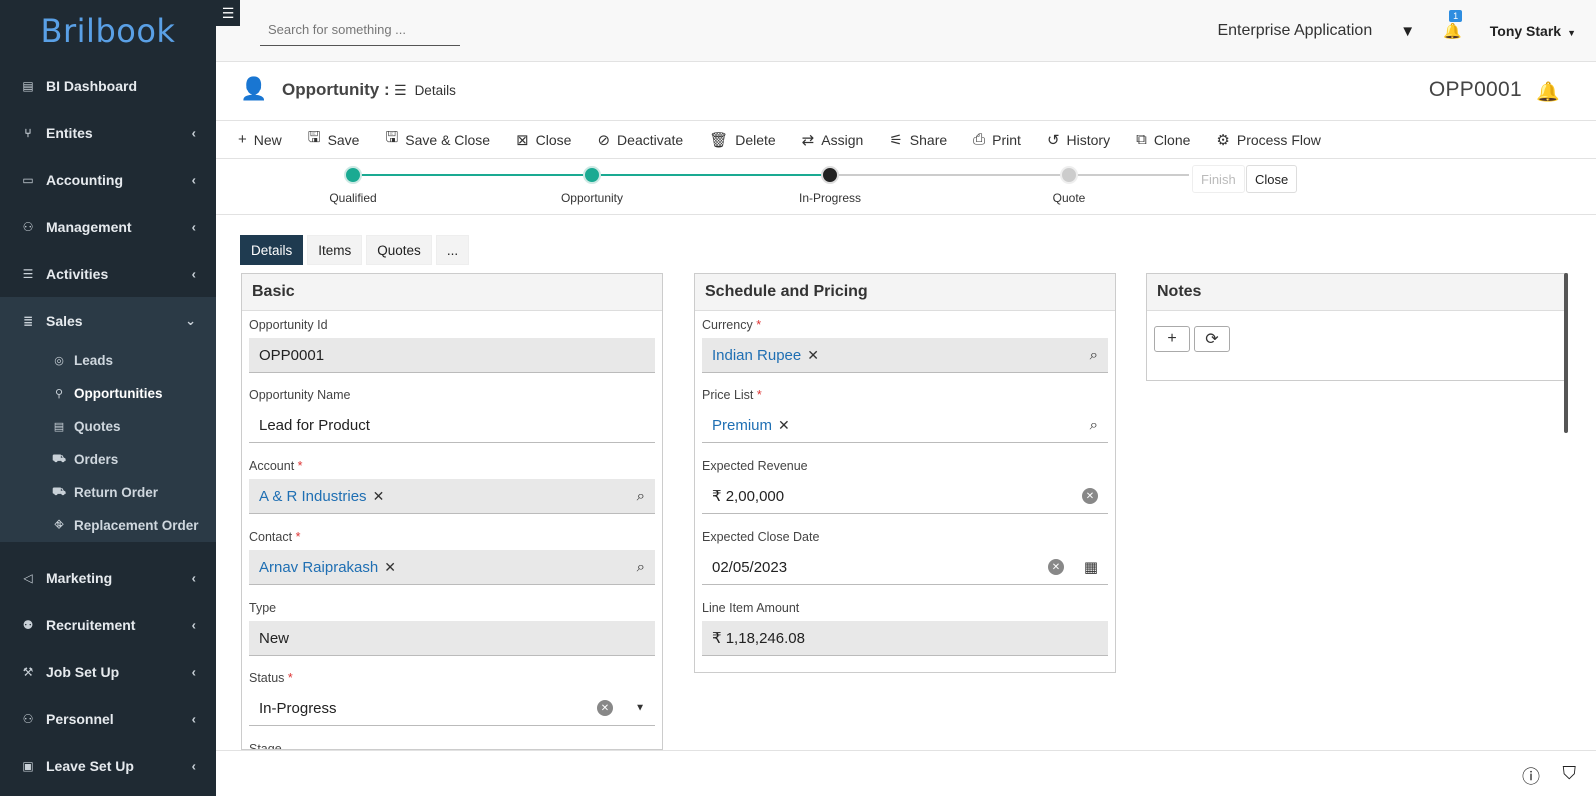 Image resolution: width=1596 pixels, height=796 pixels. What do you see at coordinates (906, 91) in the screenshot?
I see `page-header: 👤 Opportunity : ☰ Details OPP0001 🔔` at bounding box center [906, 91].